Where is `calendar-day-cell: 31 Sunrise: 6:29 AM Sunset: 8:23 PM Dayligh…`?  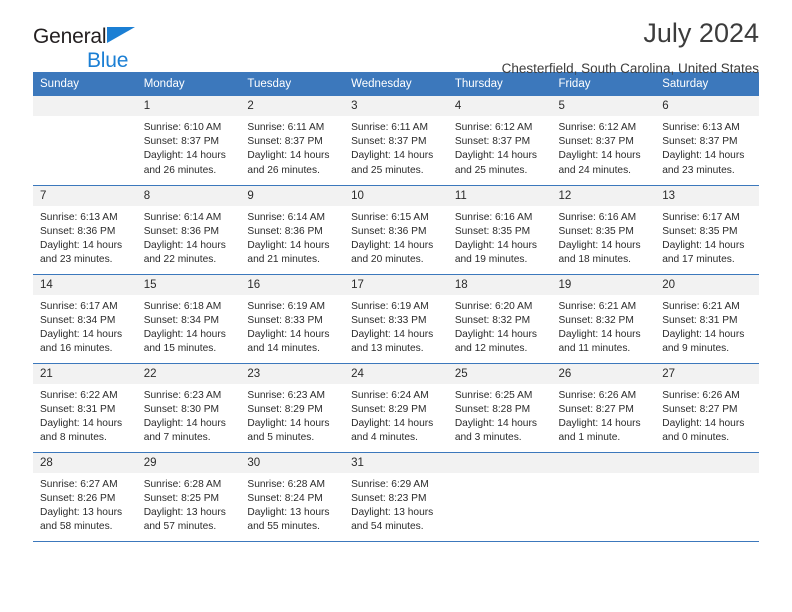 calendar-day-cell: 31 Sunrise: 6:29 AM Sunset: 8:23 PM Dayligh… is located at coordinates (396, 497).